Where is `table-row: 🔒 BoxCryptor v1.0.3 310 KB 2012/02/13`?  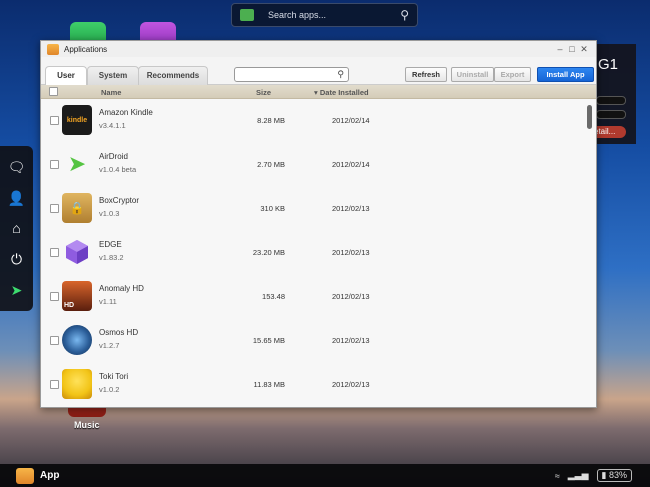 table-row: 🔒 BoxCryptor v1.0.3 310 KB 2012/02/13 is located at coordinates (313, 209).